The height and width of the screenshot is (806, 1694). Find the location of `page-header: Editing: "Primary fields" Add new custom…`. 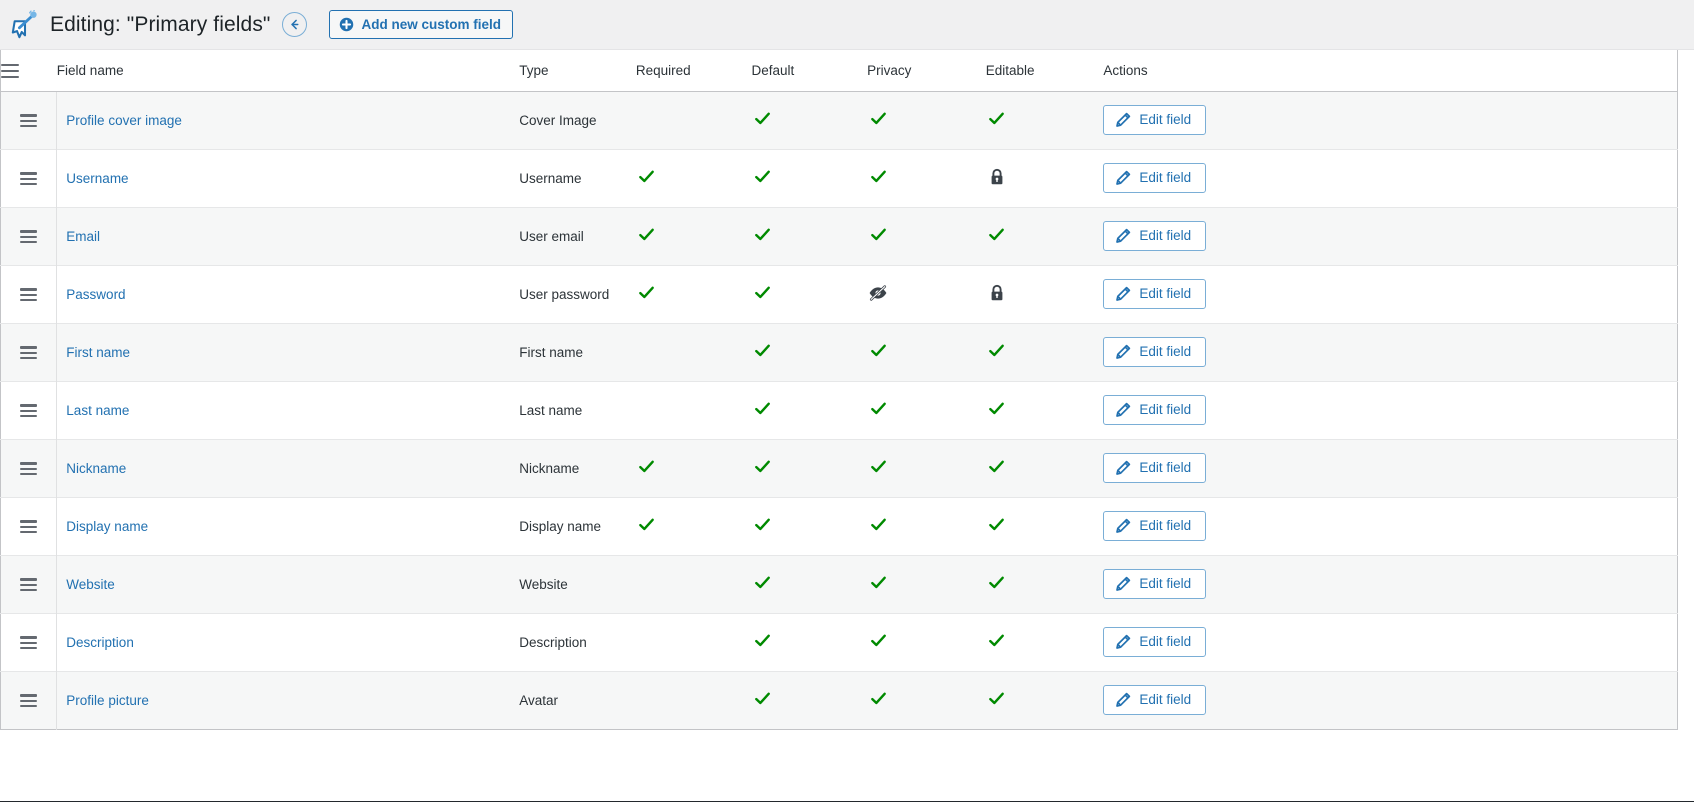

page-header: Editing: "Primary fields" Add new custom… is located at coordinates (847, 25).